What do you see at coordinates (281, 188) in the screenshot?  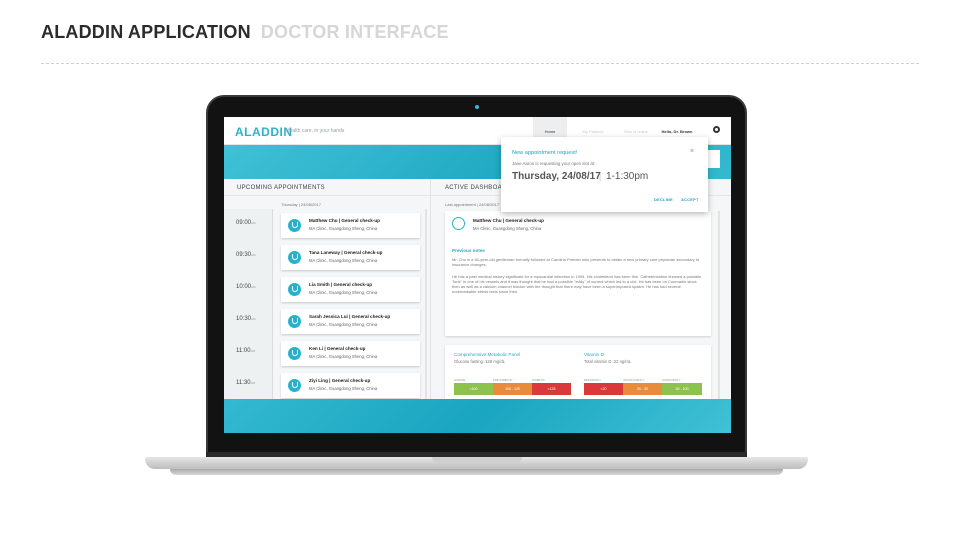 I see `upcoming-title: UPCOMING APPOINTMENTS` at bounding box center [281, 188].